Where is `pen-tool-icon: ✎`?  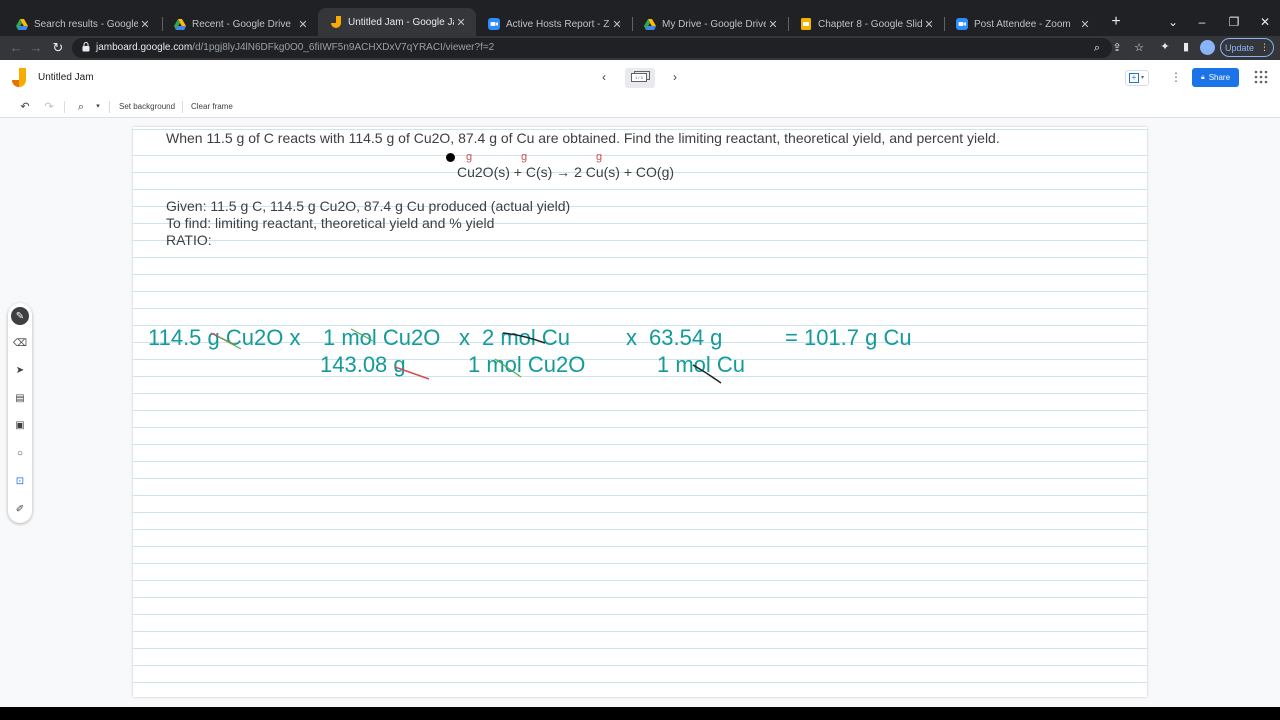 pen-tool-icon: ✎ is located at coordinates (20, 316).